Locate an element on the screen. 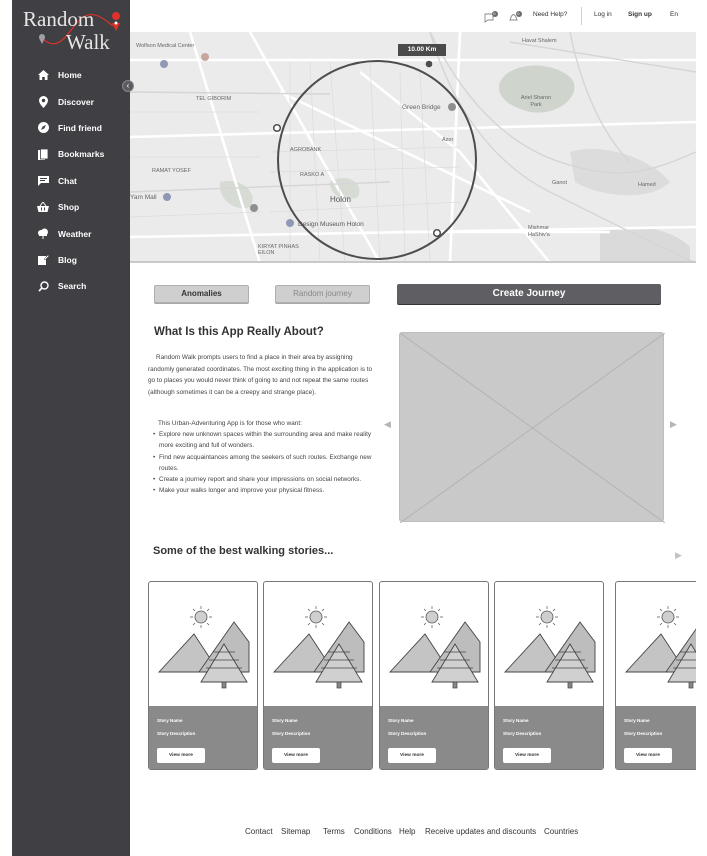 This screenshot has height=856, width=707. map-label: Ganot is located at coordinates (559, 183).